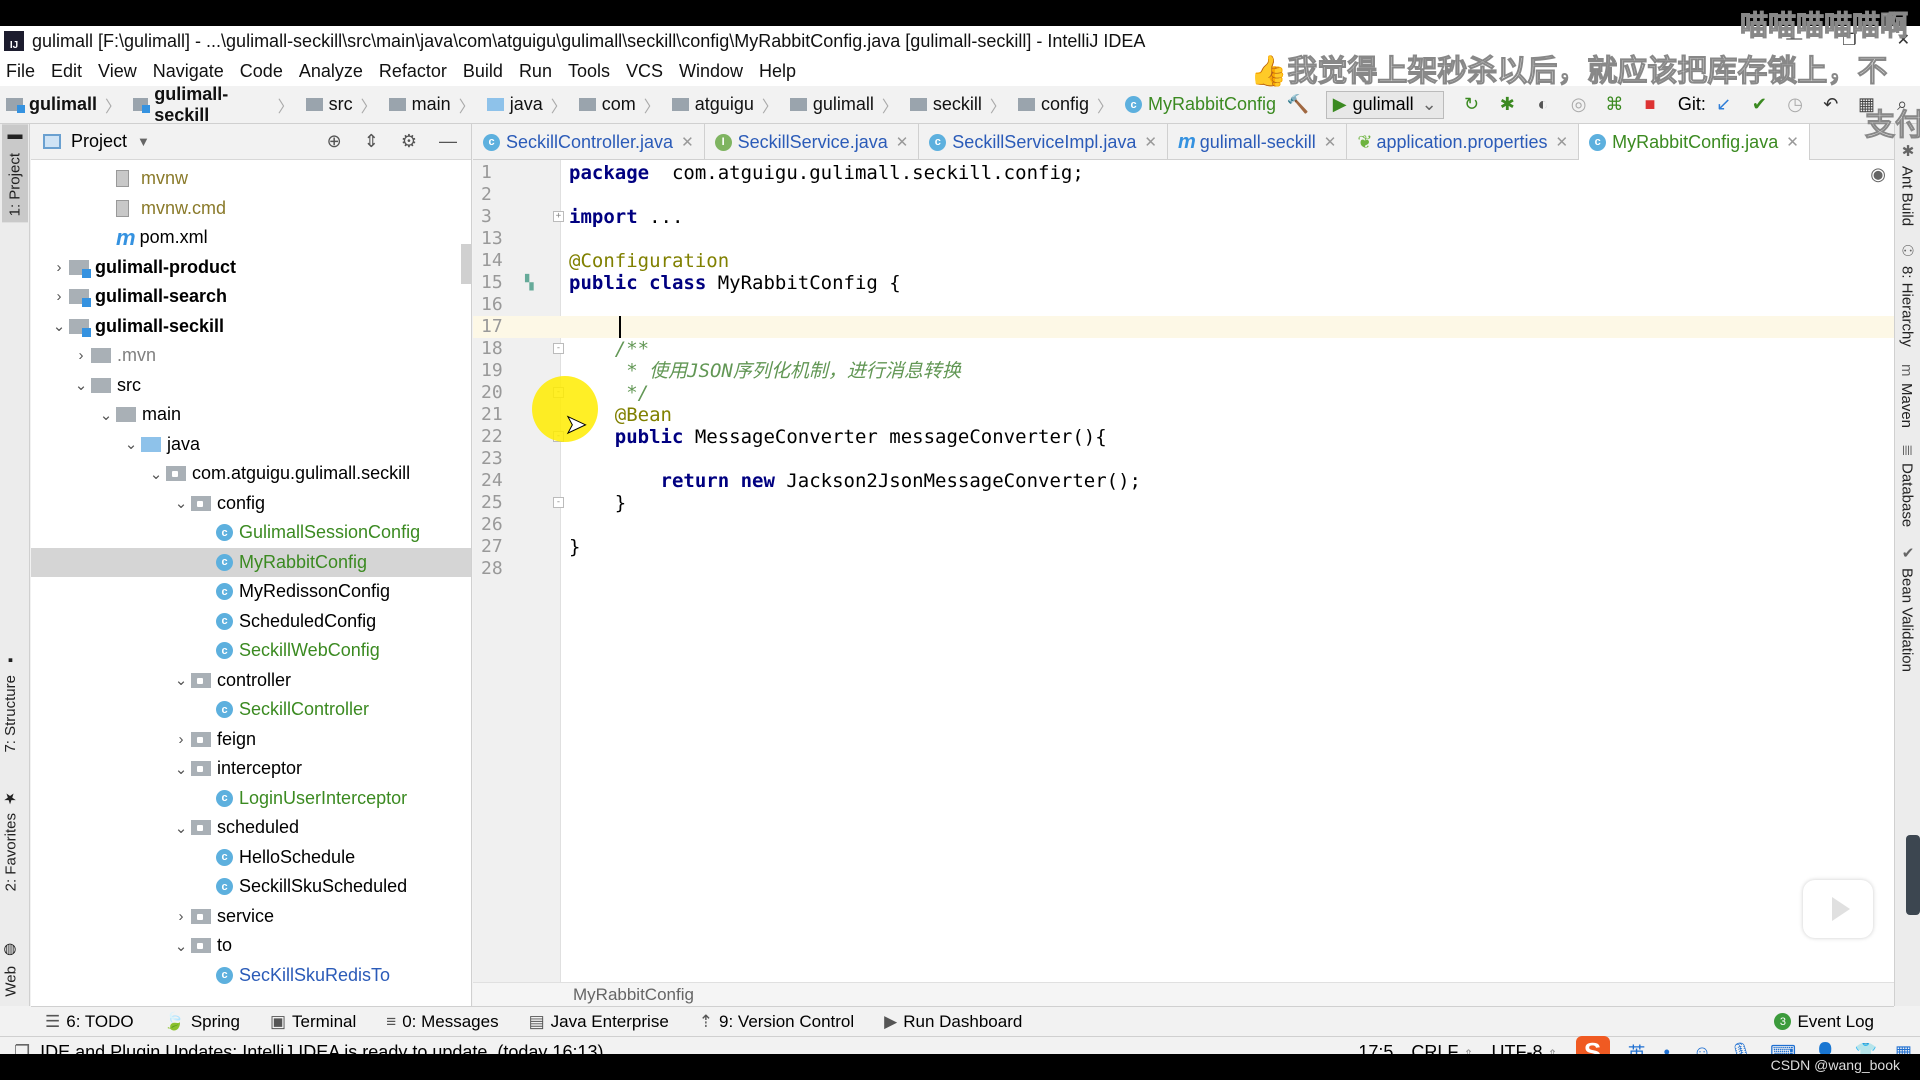 The width and height of the screenshot is (1920, 1080). What do you see at coordinates (1838, 909) in the screenshot?
I see `video-play-icon` at bounding box center [1838, 909].